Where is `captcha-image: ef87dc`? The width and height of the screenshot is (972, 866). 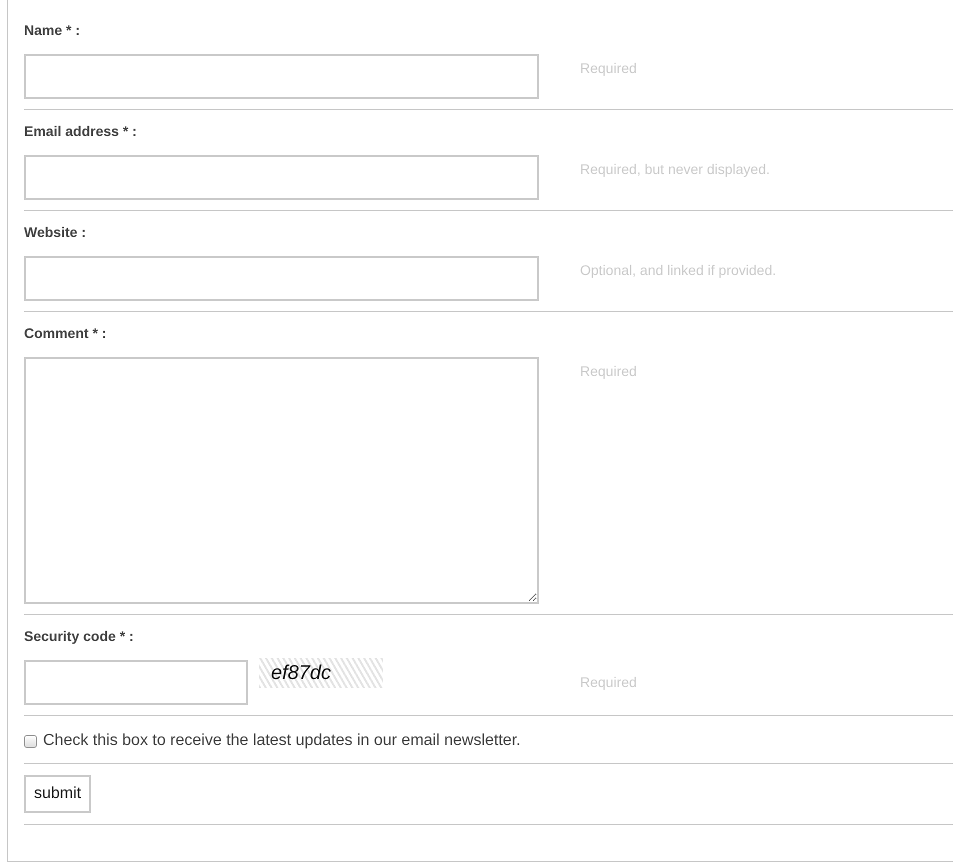
captcha-image: ef87dc is located at coordinates (321, 673).